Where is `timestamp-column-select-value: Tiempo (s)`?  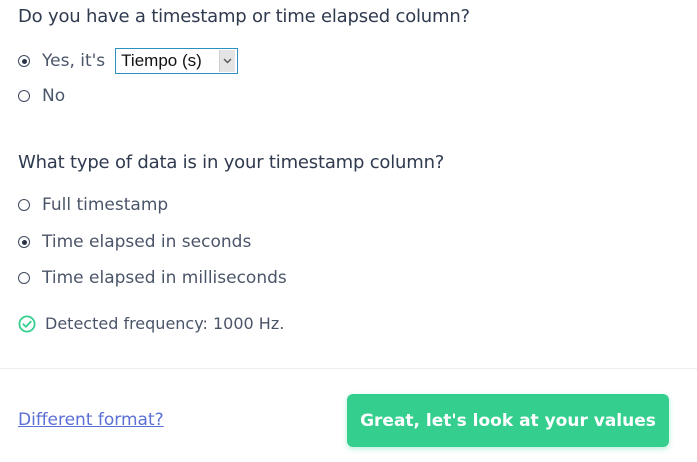 timestamp-column-select-value: Tiempo (s) is located at coordinates (161, 60).